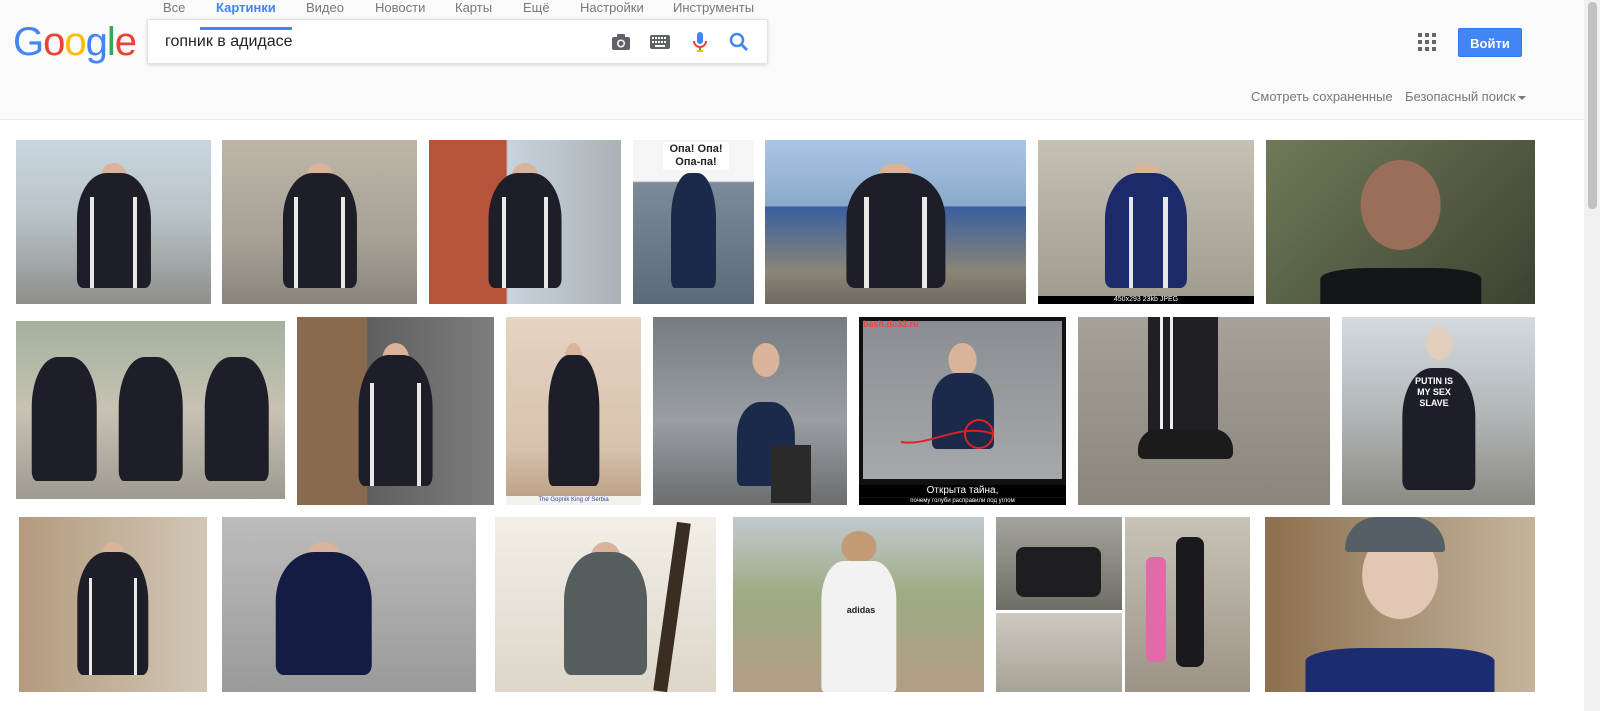 The width and height of the screenshot is (1600, 711). Describe the element at coordinates (696, 156) in the screenshot. I see `image-text: Опа! Опа! Опа-па!` at that location.